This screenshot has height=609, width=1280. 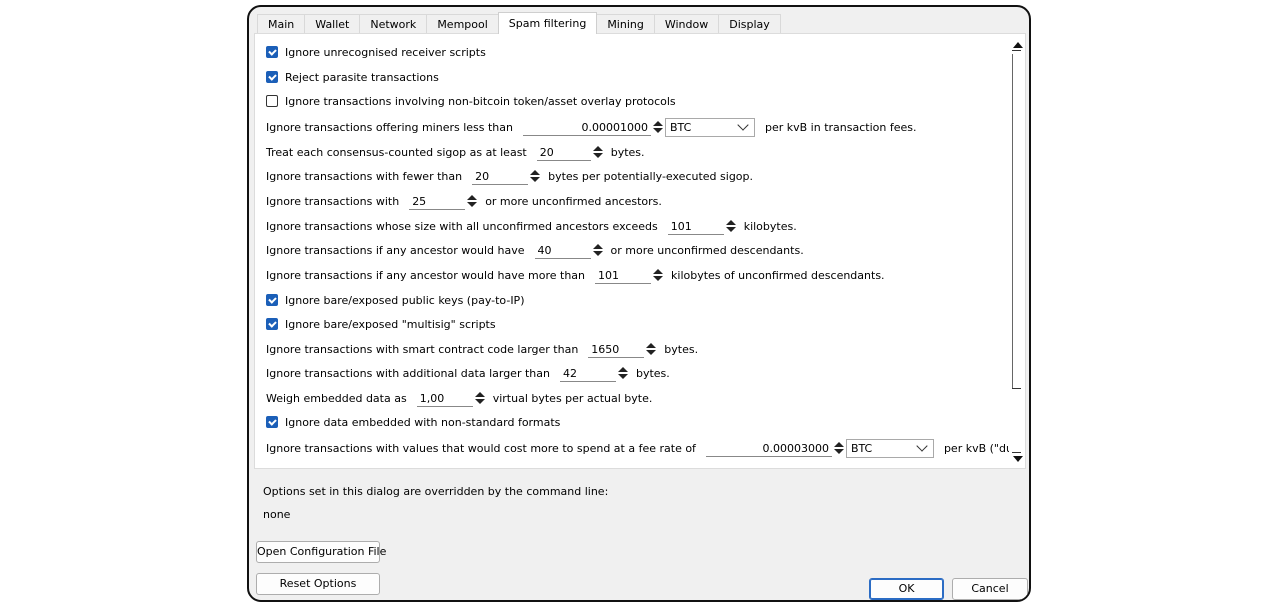 I want to click on min-fee-unit-select: BTC, so click(x=709, y=127).